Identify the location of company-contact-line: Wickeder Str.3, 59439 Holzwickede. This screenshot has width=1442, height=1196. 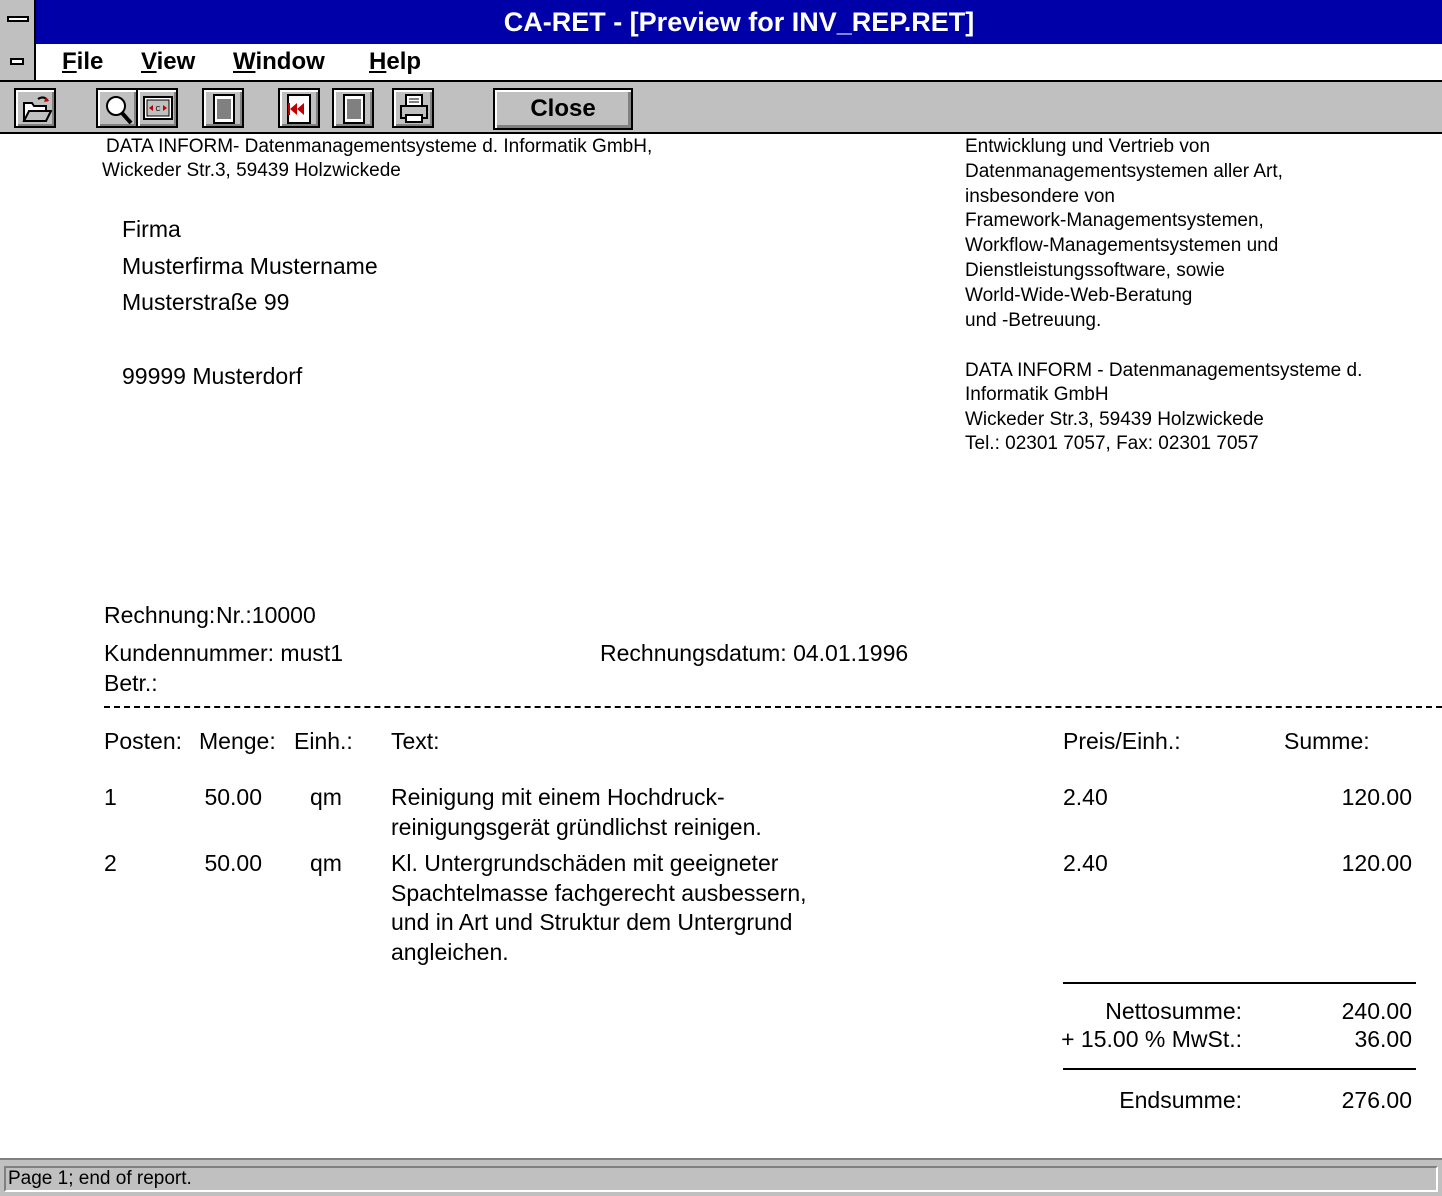
(1114, 419).